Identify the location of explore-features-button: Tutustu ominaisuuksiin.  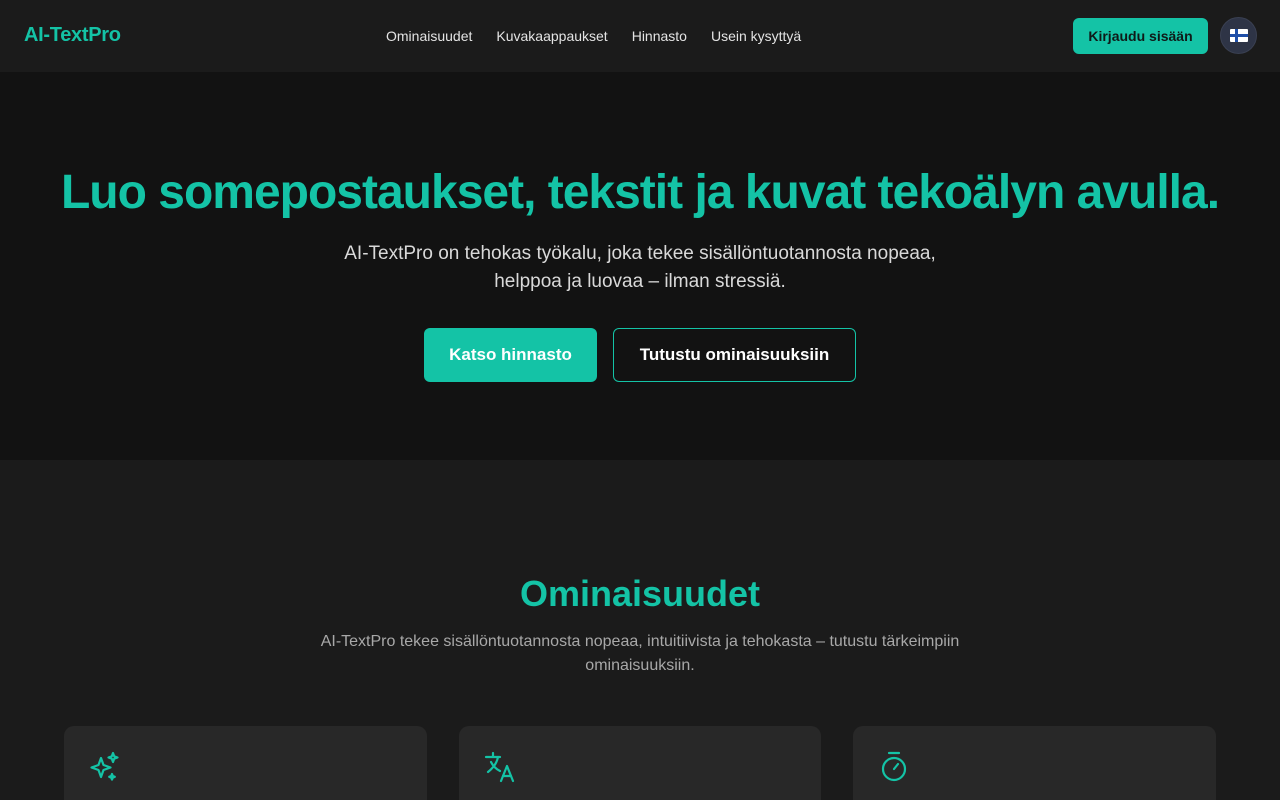
(734, 355).